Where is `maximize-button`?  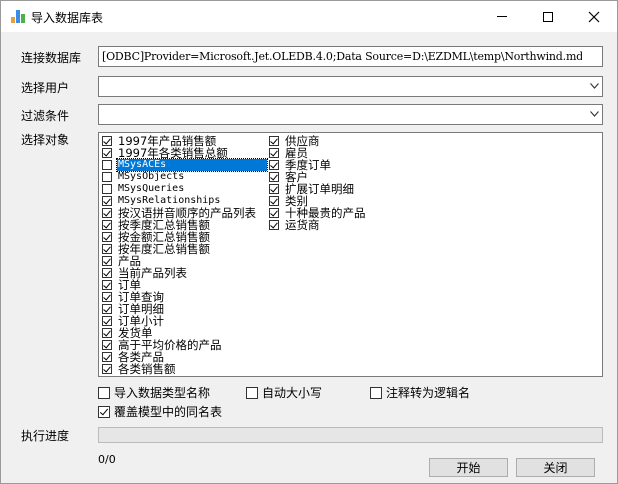 maximize-button is located at coordinates (548, 16).